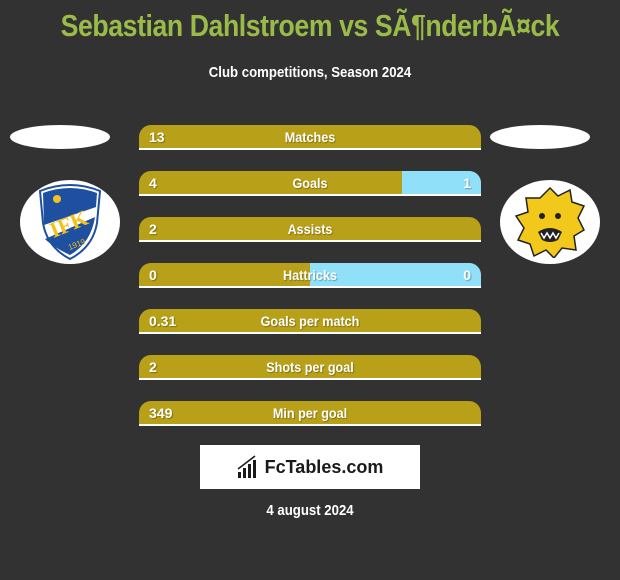 This screenshot has height=580, width=620. I want to click on lion-head-crest-icon, so click(550, 222).